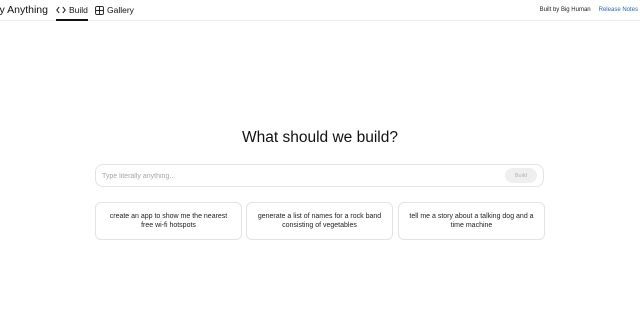 This screenshot has height=334, width=640. Describe the element at coordinates (120, 10) in the screenshot. I see `tab-gallery-label: Gallery` at that location.